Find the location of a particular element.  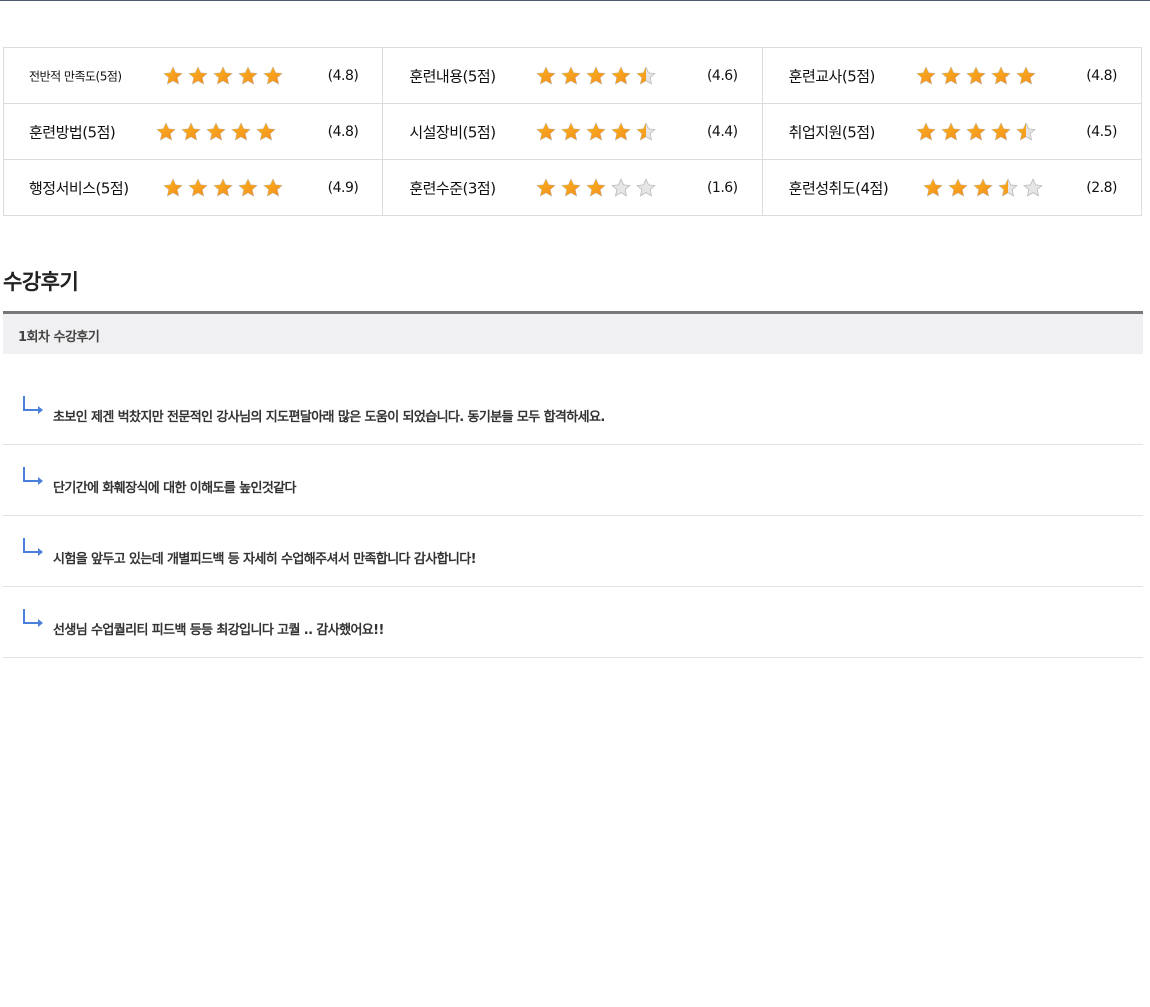

section-title: 수강후기 is located at coordinates (41, 282).